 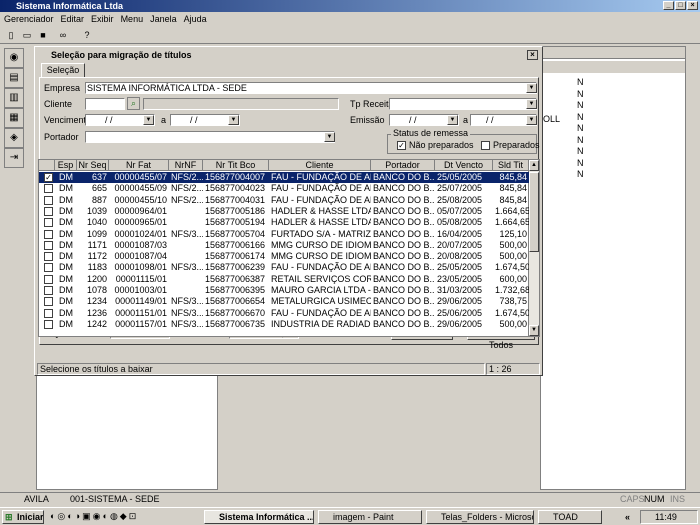 I want to click on grid-header-7: Portador, so click(x=403, y=165).